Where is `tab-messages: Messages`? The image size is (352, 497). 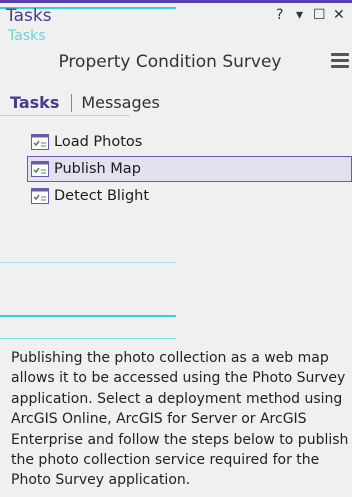
tab-messages: Messages is located at coordinates (120, 102).